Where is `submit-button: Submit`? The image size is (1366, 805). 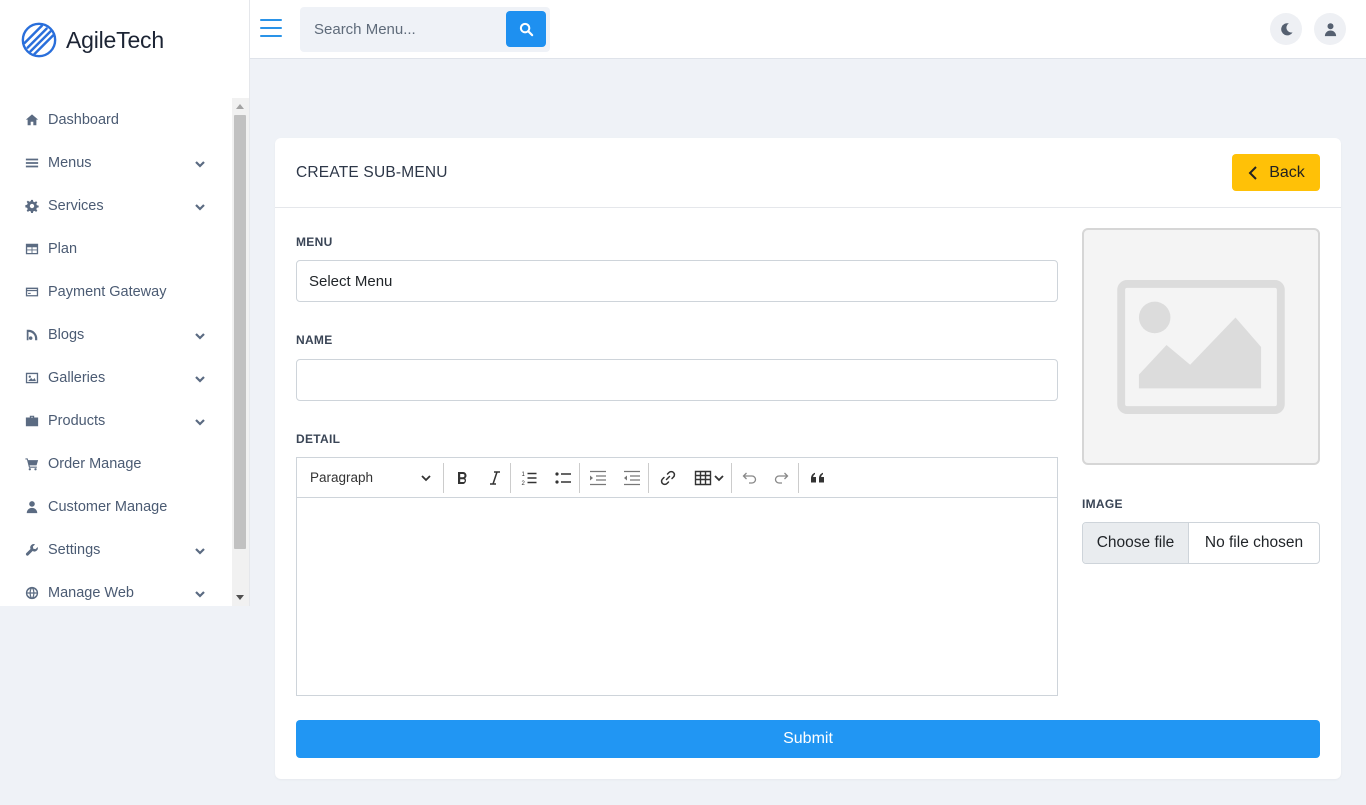
submit-button: Submit is located at coordinates (808, 739).